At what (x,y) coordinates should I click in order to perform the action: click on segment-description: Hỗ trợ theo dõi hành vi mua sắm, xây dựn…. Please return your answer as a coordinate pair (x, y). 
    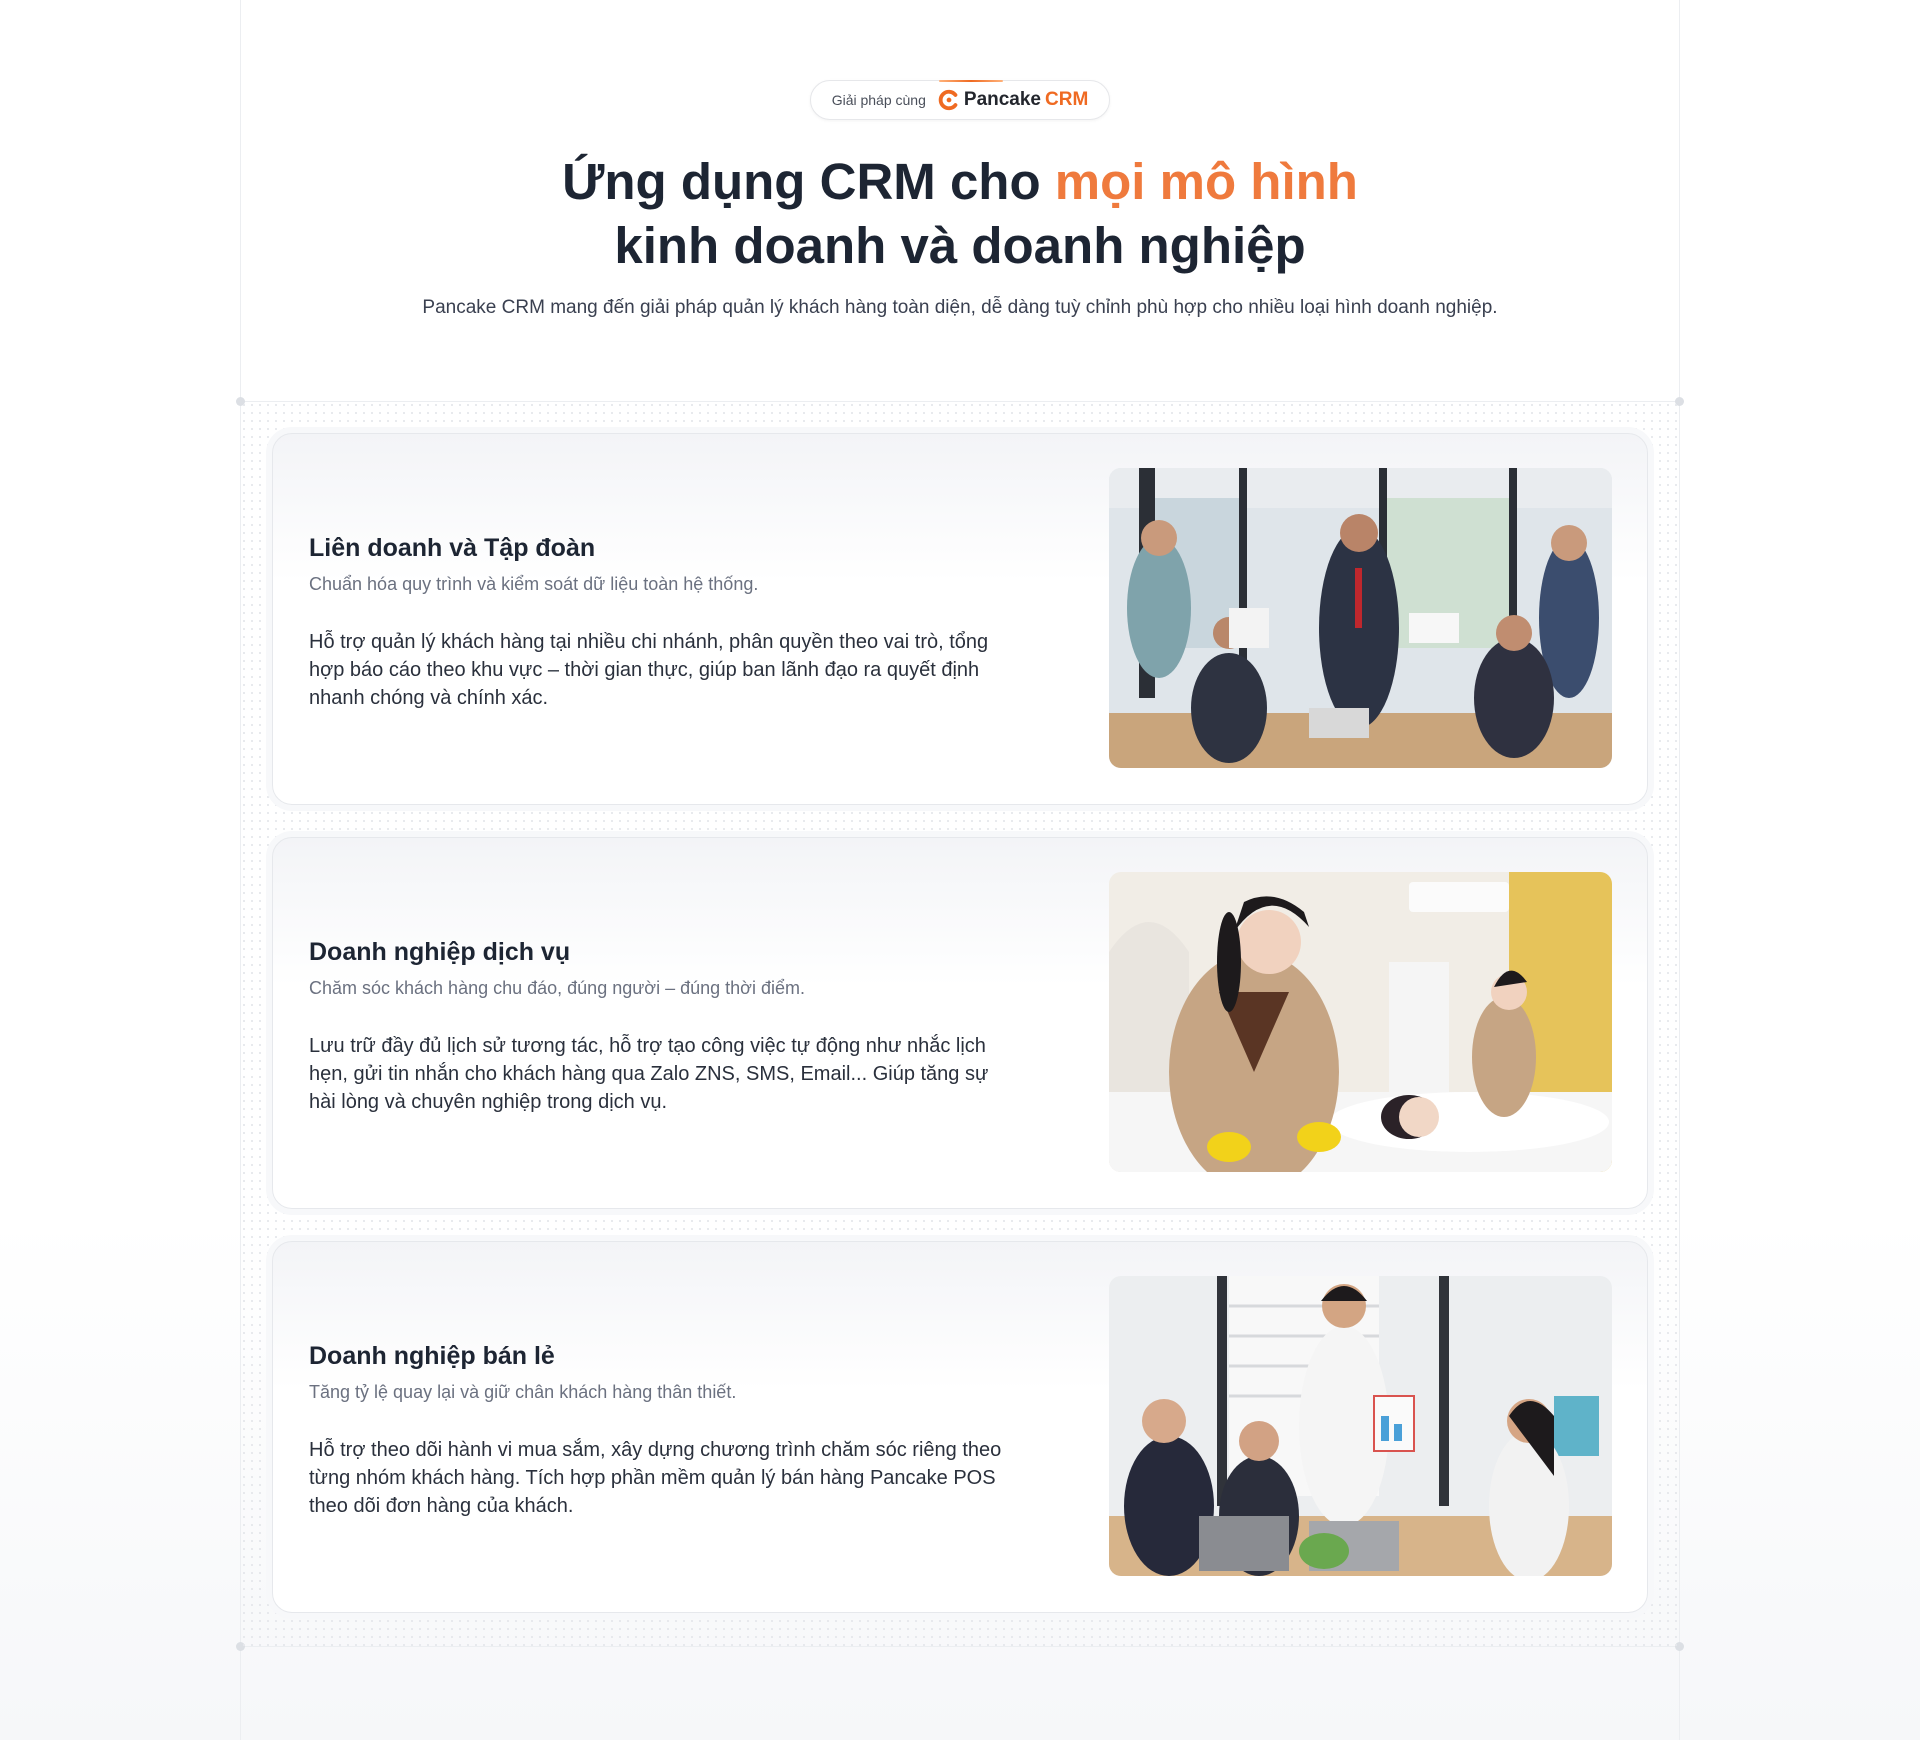
    Looking at the image, I should click on (655, 1478).